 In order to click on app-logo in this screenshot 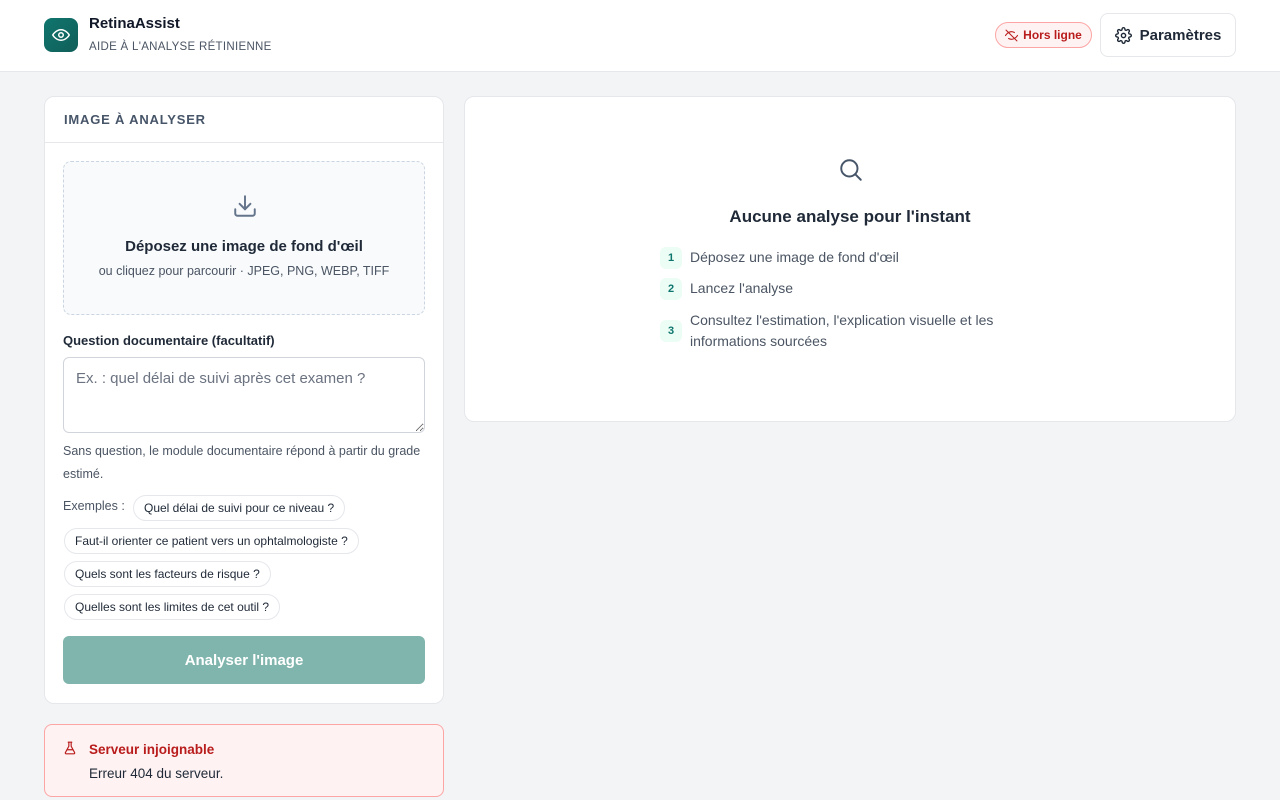, I will do `click(61, 35)`.